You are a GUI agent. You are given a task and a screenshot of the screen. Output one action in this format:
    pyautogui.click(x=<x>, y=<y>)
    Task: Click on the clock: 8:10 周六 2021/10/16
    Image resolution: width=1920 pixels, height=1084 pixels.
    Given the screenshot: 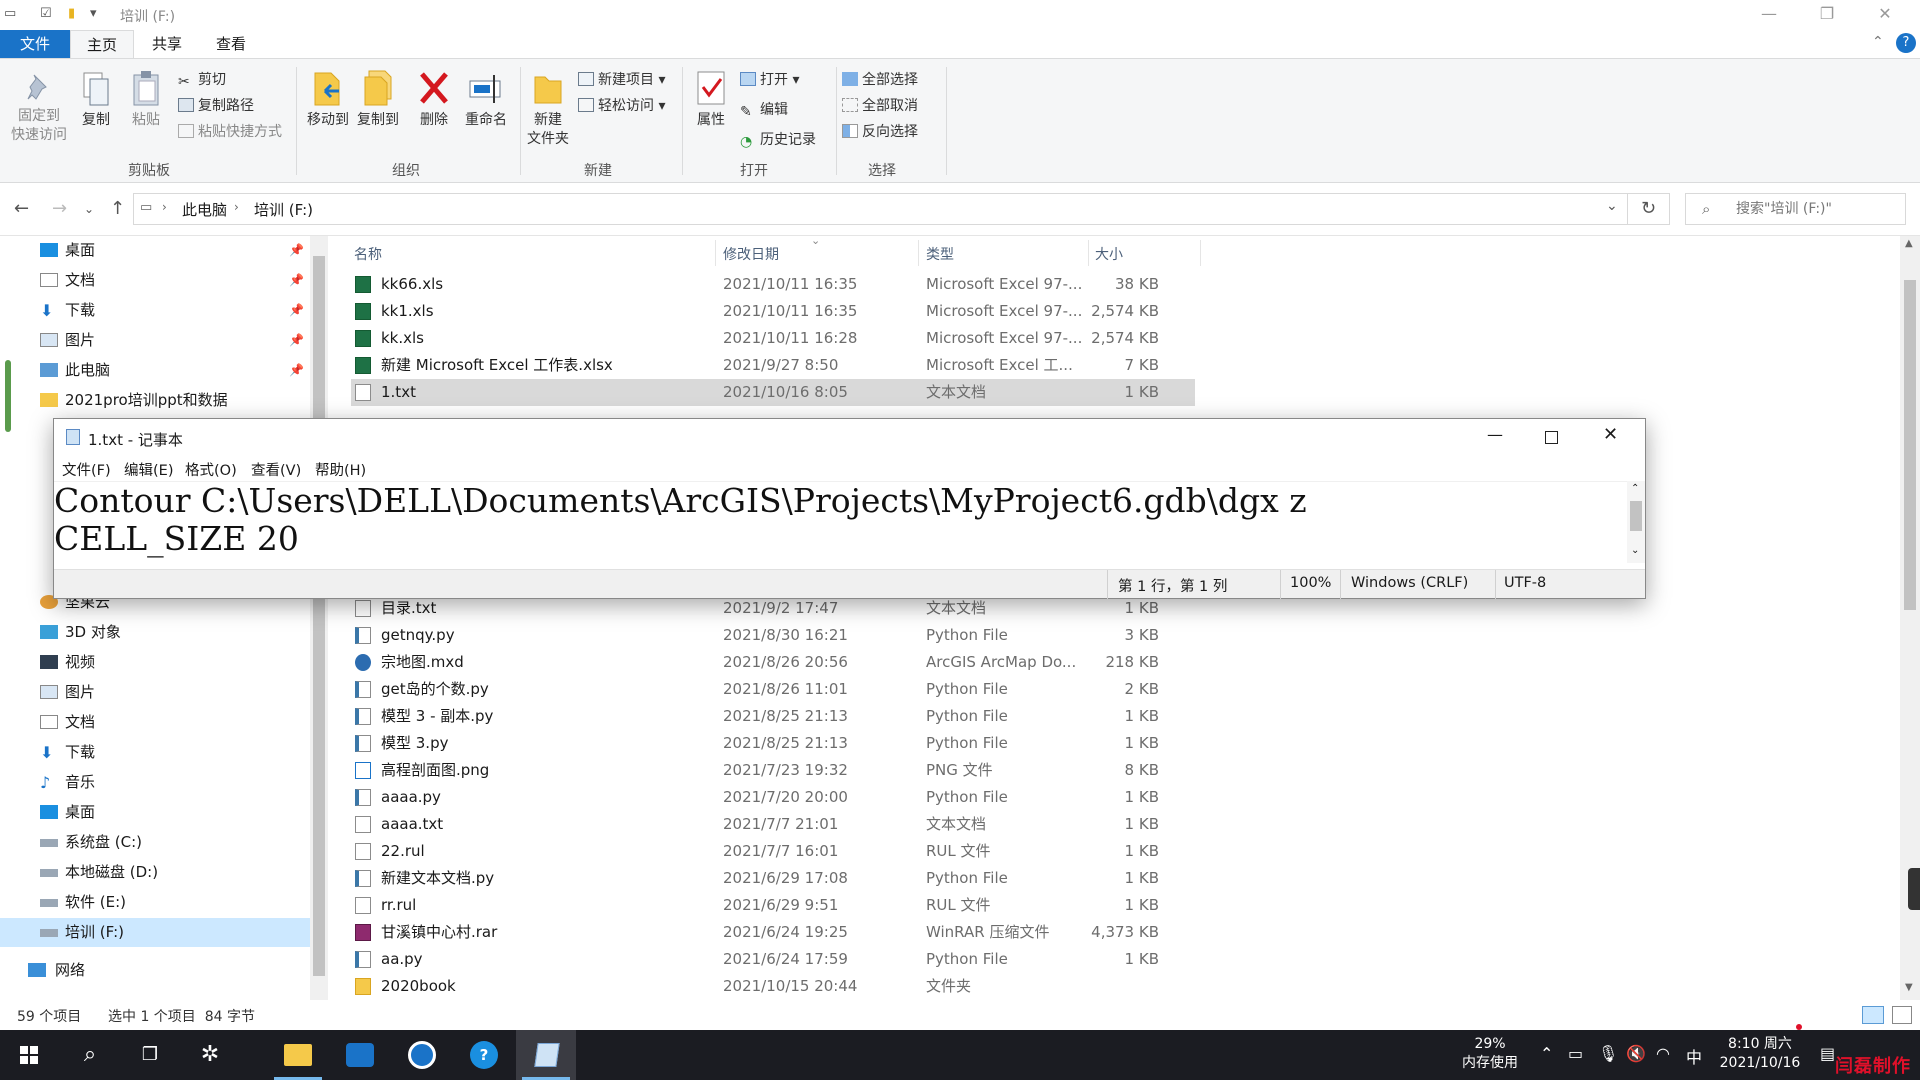 What is the action you would take?
    pyautogui.click(x=1760, y=1054)
    